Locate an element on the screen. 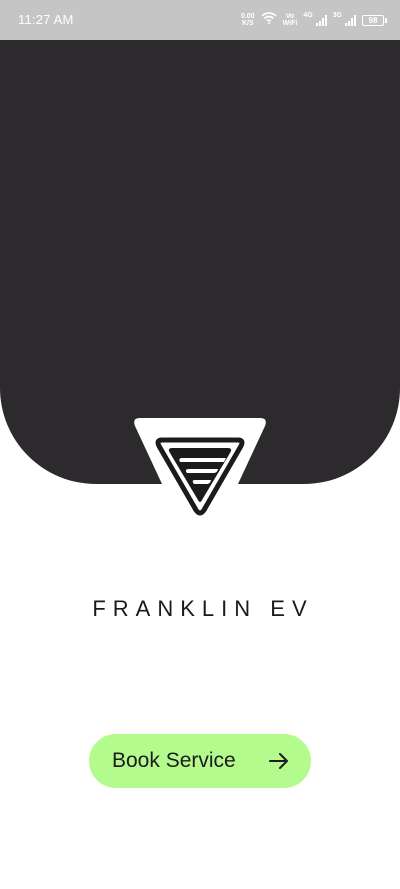 The width and height of the screenshot is (400, 889). arrow-right-icon is located at coordinates (279, 761).